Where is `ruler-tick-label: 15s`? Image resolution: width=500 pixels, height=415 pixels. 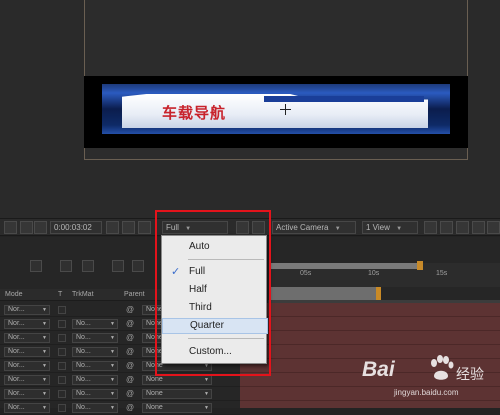 ruler-tick-label: 15s is located at coordinates (442, 273).